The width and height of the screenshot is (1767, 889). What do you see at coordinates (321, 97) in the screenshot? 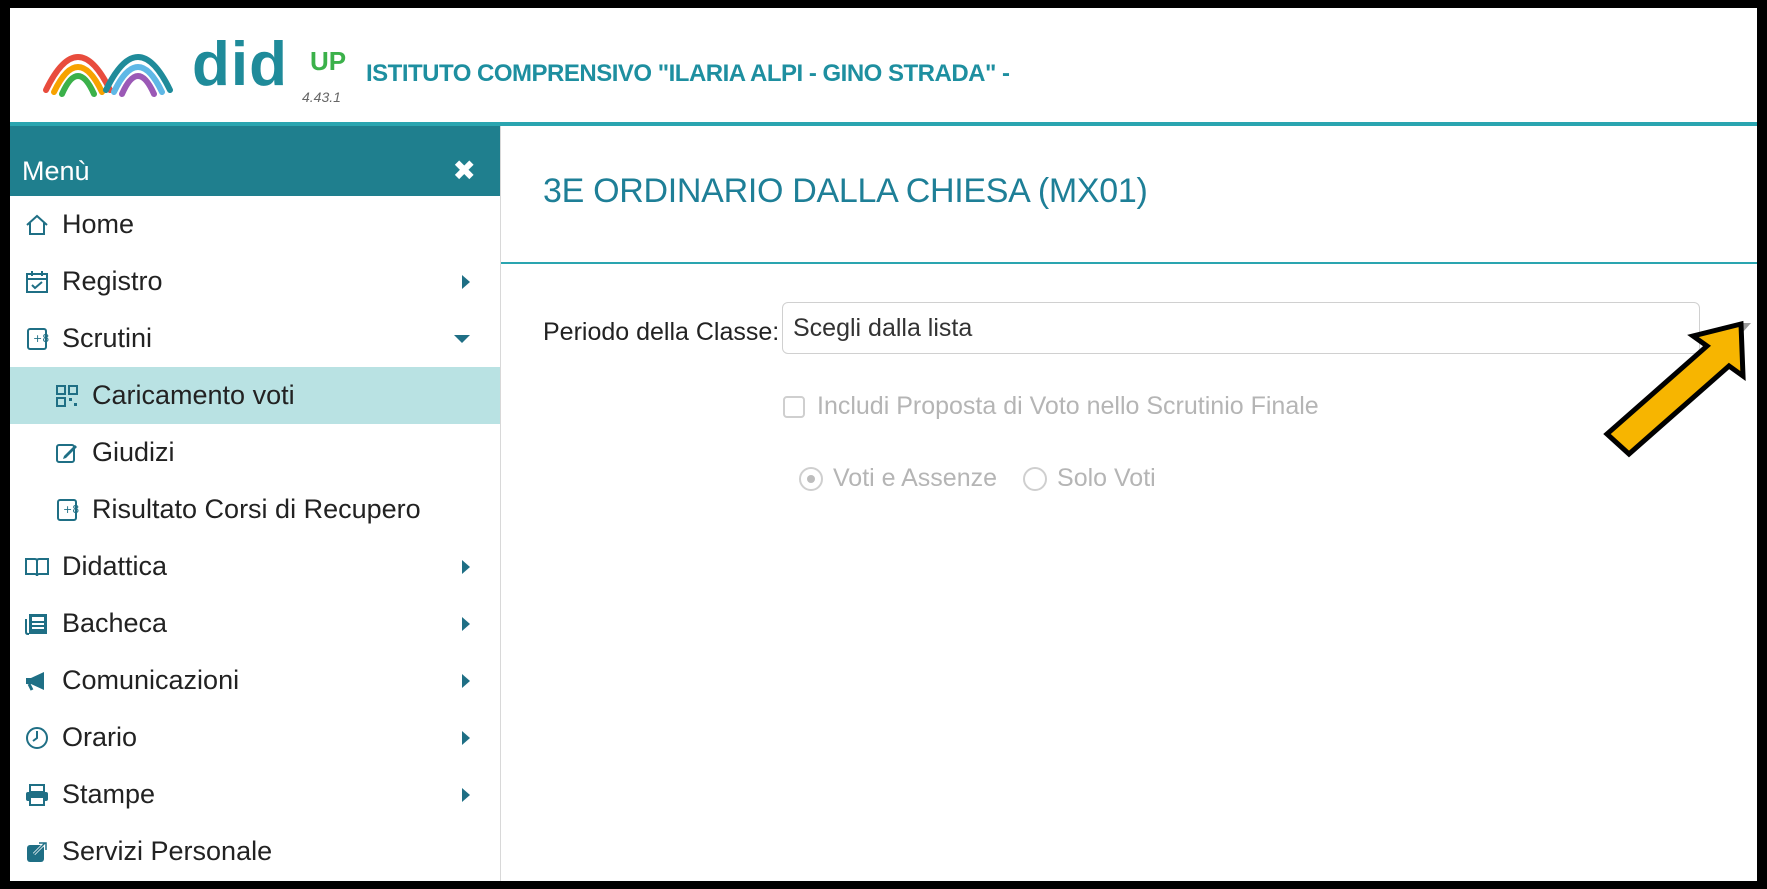
I see `app-version: 4.43.1` at bounding box center [321, 97].